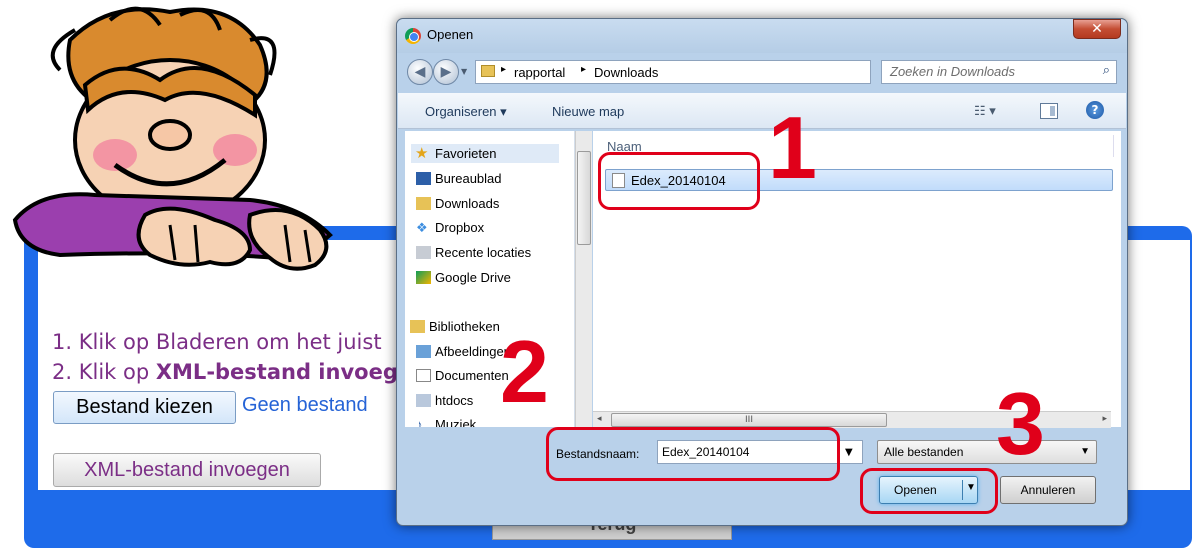 The width and height of the screenshot is (1192, 548). I want to click on organize-menu-button: Organiseren ▾, so click(466, 112).